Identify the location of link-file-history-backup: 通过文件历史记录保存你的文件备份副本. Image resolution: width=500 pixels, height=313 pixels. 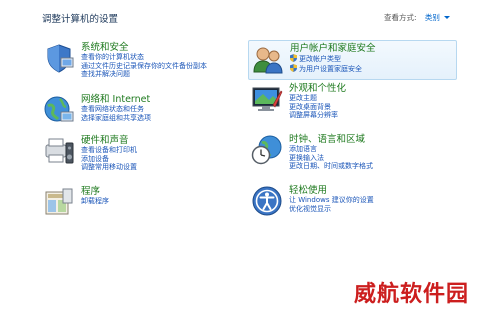
(144, 66).